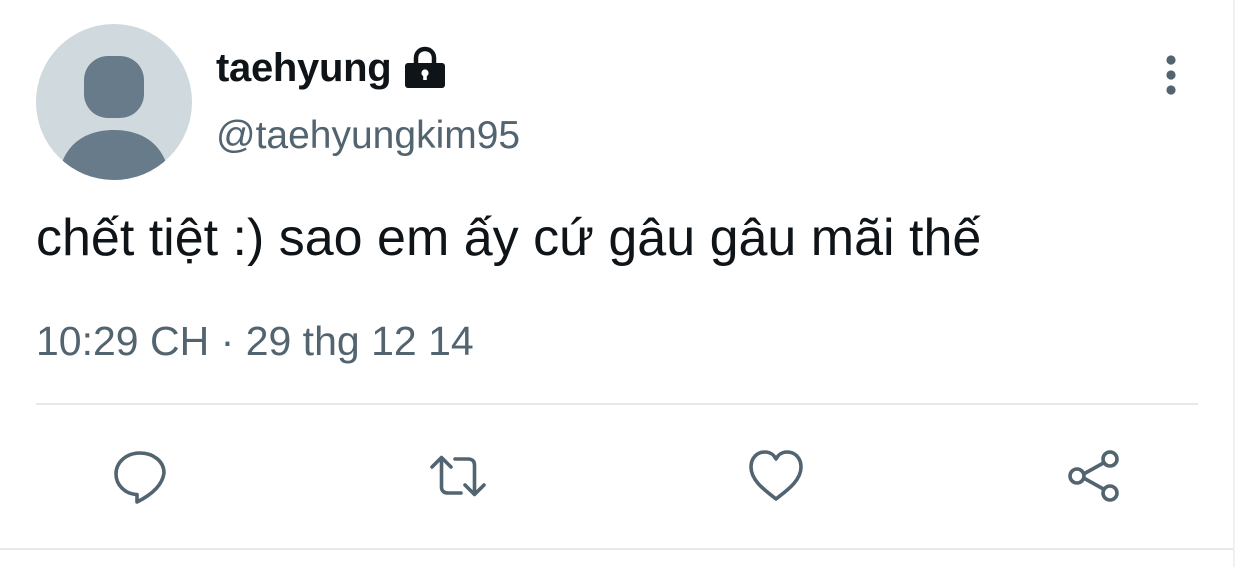 This screenshot has height=567, width=1235. I want to click on avatar, so click(114, 102).